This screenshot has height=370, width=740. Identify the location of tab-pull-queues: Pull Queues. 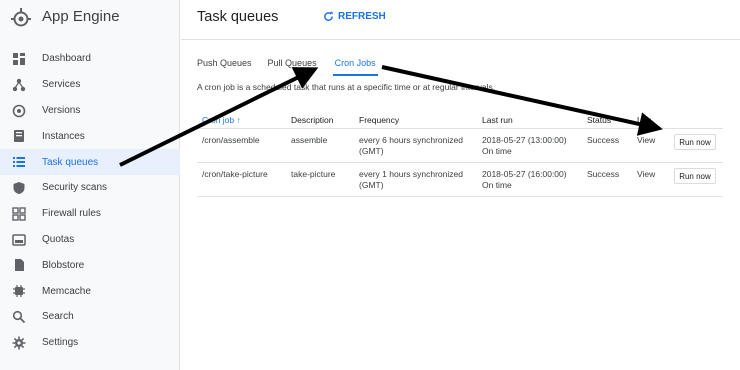
(292, 67).